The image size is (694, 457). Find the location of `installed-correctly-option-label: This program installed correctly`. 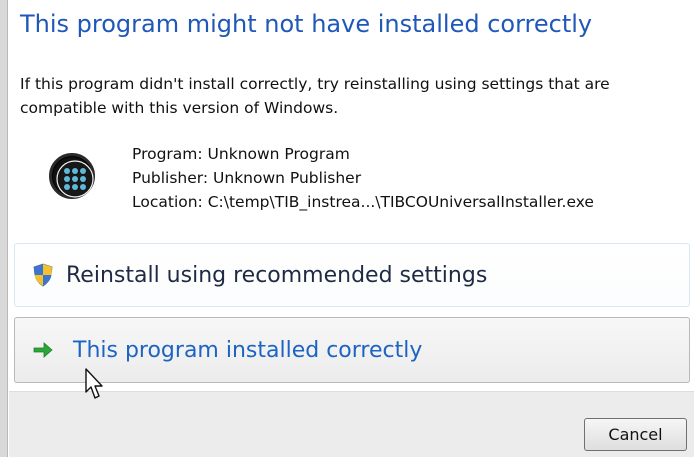

installed-correctly-option-label: This program installed correctly is located at coordinates (248, 350).